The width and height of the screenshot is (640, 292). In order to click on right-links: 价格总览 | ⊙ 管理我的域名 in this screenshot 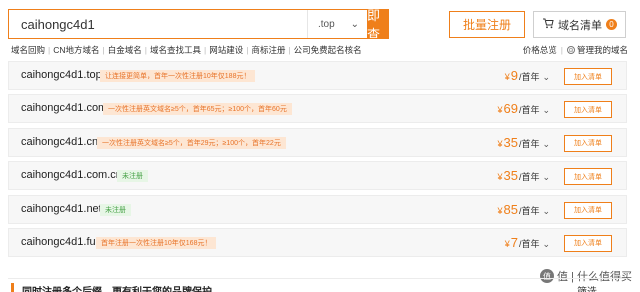, I will do `click(575, 50)`.